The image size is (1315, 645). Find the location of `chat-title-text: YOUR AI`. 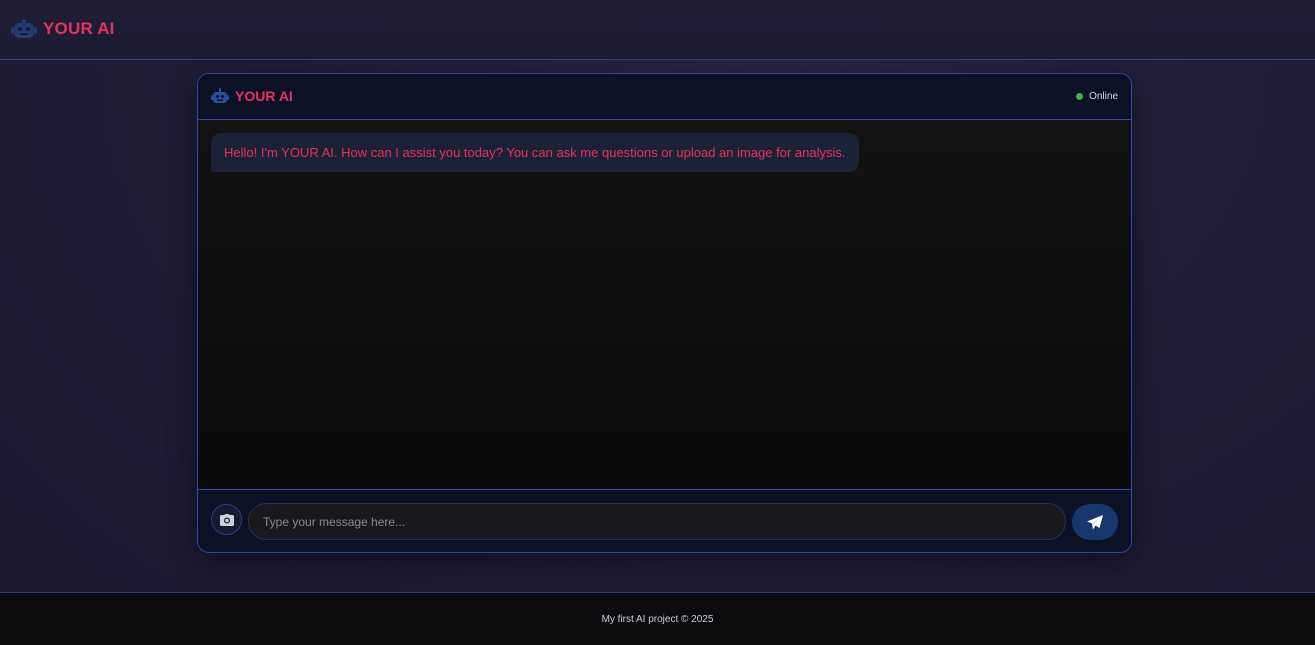

chat-title-text: YOUR AI is located at coordinates (264, 96).